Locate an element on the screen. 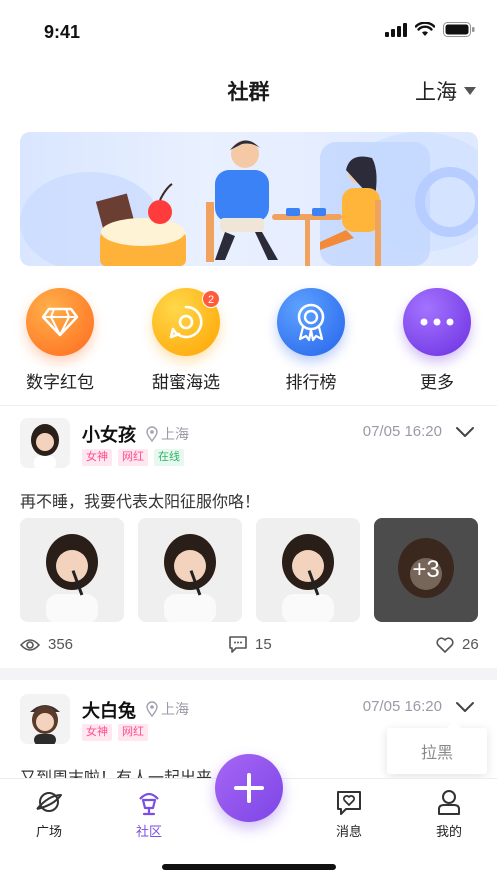  views-count: 356 is located at coordinates (61, 644).